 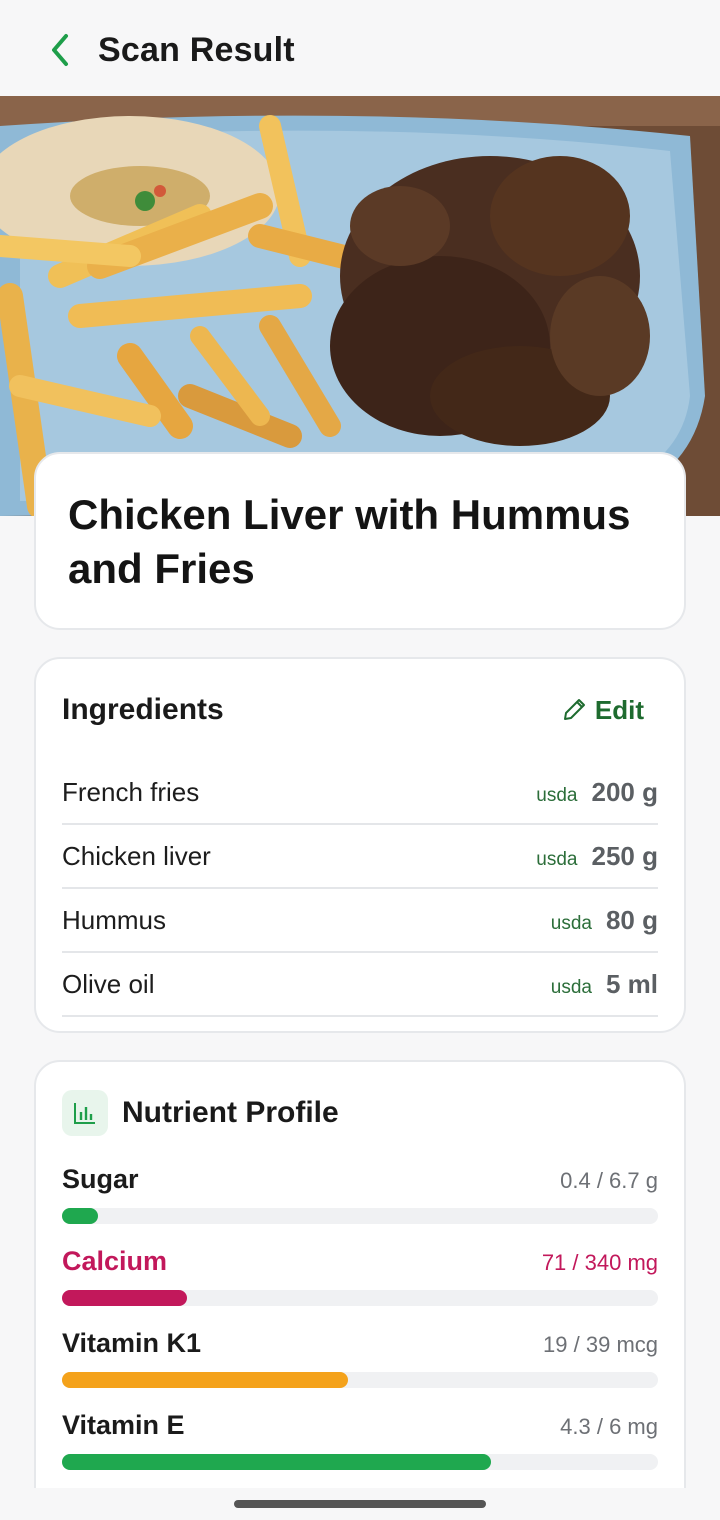 I want to click on nutrient-row: Vitamin K1 19 / 39 mcg, so click(x=360, y=1358).